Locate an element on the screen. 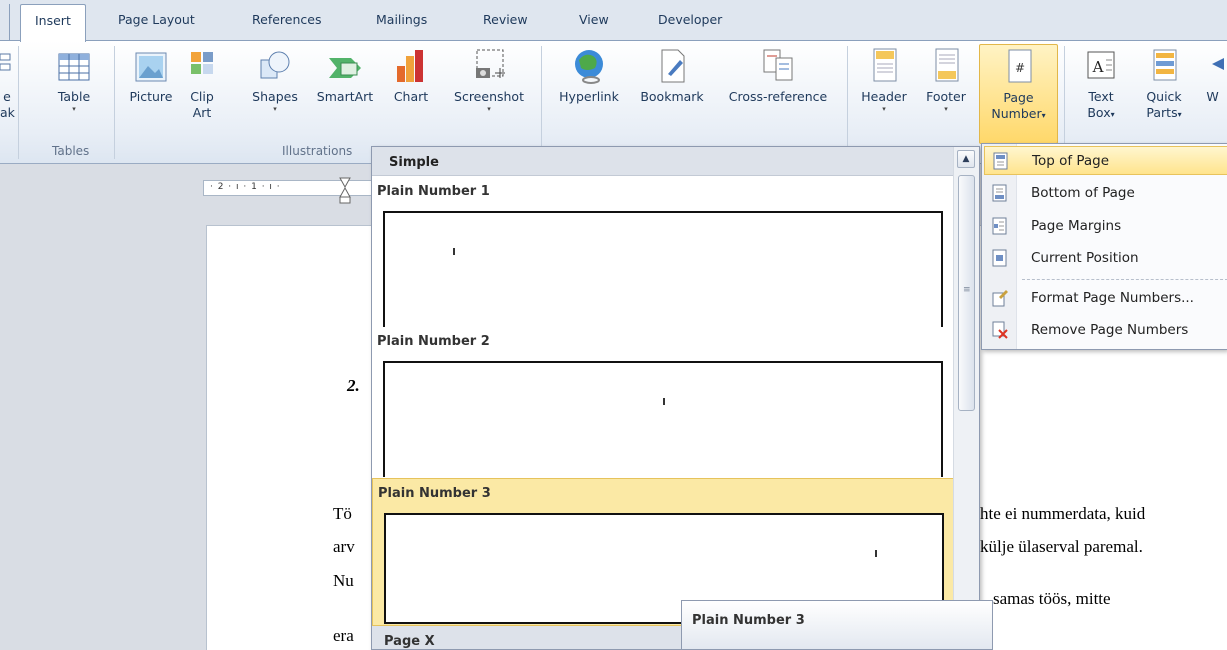 The height and width of the screenshot is (650, 1227). quick-parts-button: Quick Parts▾ is located at coordinates (1164, 84).